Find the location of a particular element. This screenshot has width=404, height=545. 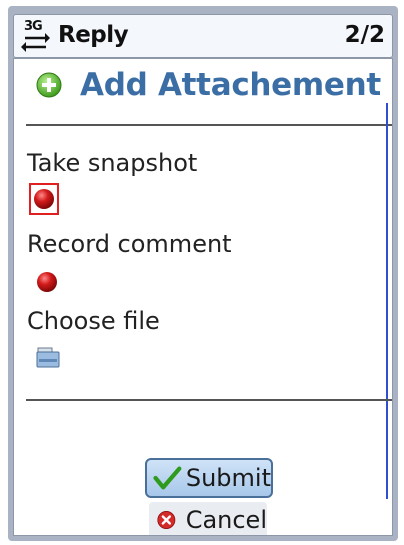

cancel-icon is located at coordinates (166, 520).